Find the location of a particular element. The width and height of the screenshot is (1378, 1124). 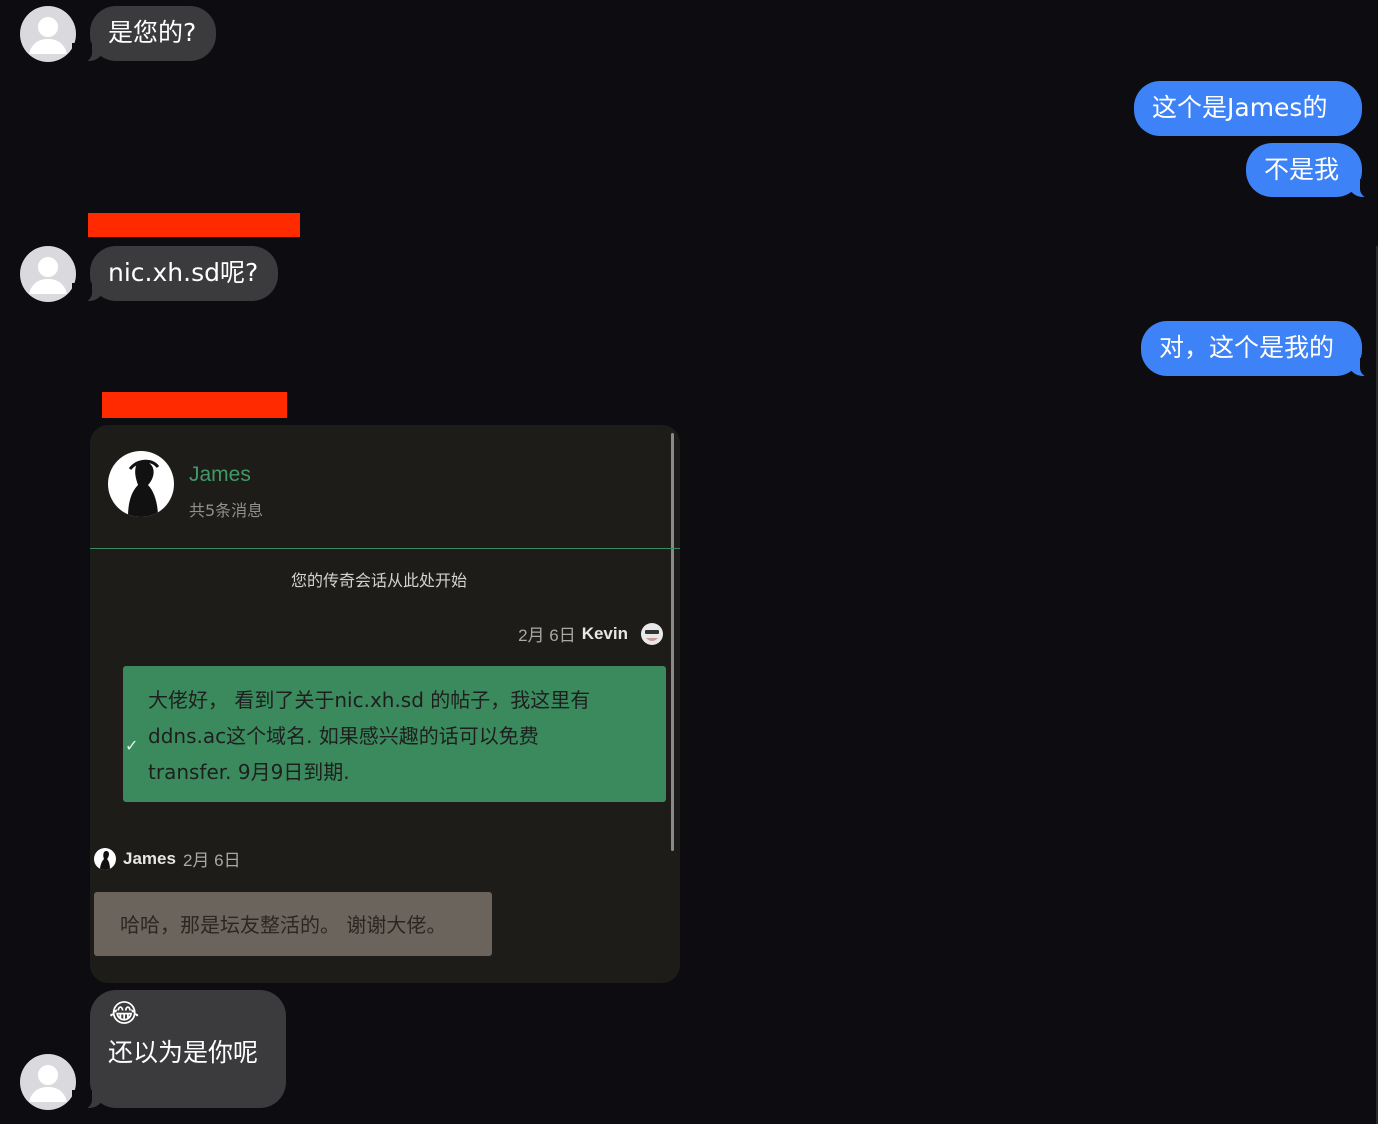

received-message: 哈哈，那是坛友整活的。 谢谢大佬。 is located at coordinates (293, 924).